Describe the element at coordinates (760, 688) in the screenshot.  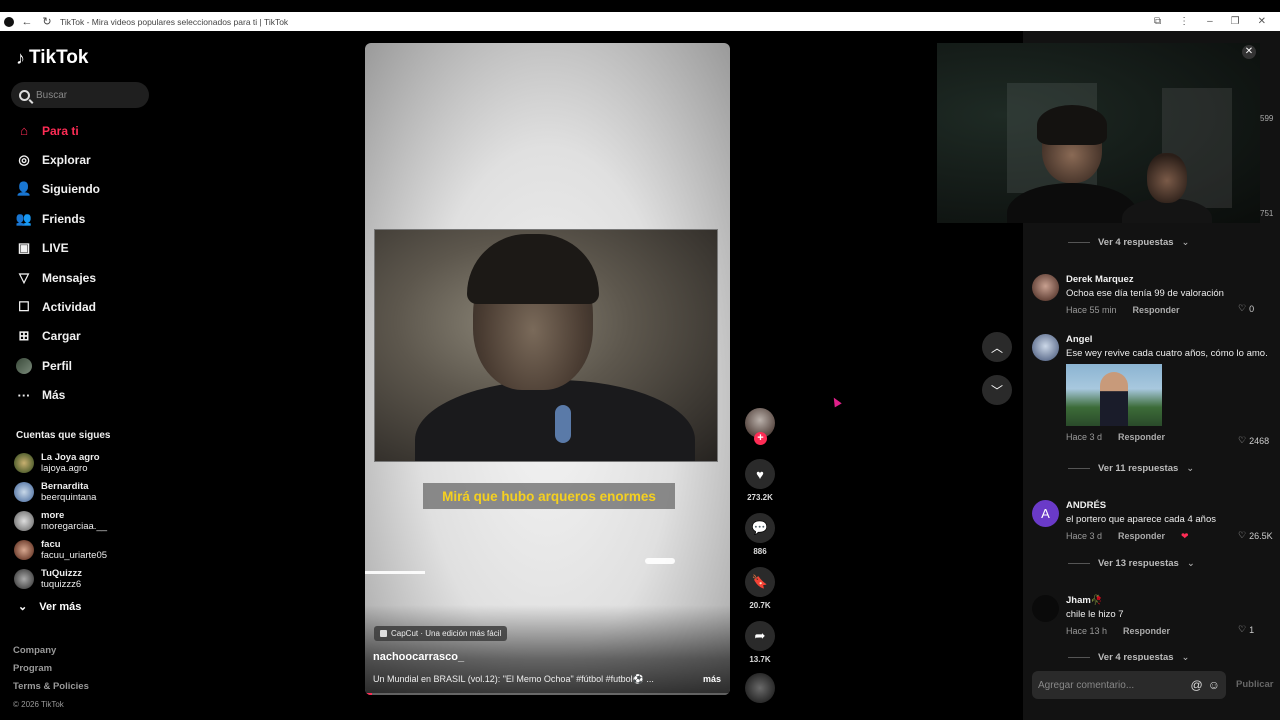
I see `music-disc` at that location.